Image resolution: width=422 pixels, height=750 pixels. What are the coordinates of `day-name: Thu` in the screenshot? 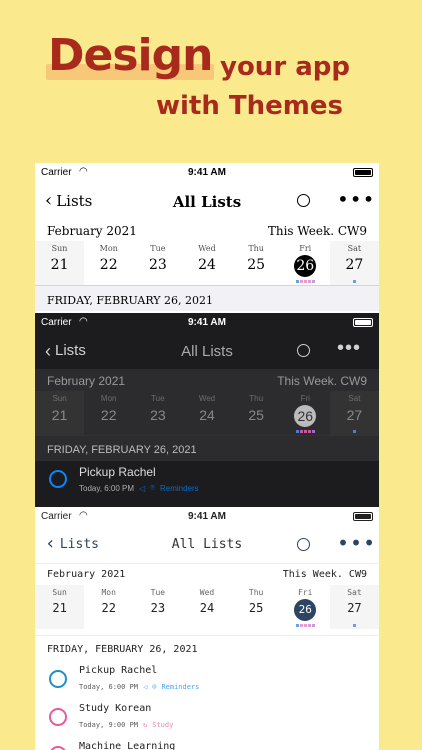 It's located at (256, 592).